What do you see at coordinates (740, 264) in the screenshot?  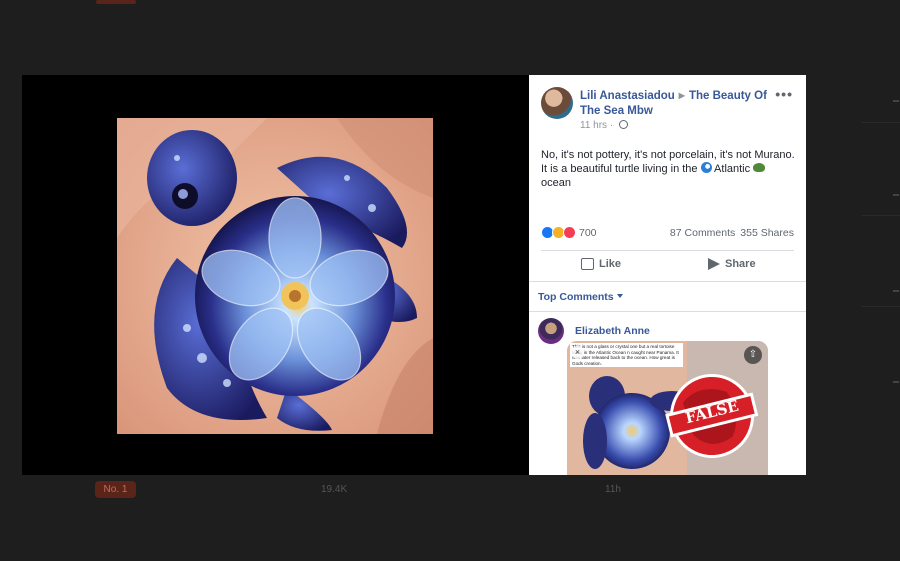 I see `share-label: Share` at bounding box center [740, 264].